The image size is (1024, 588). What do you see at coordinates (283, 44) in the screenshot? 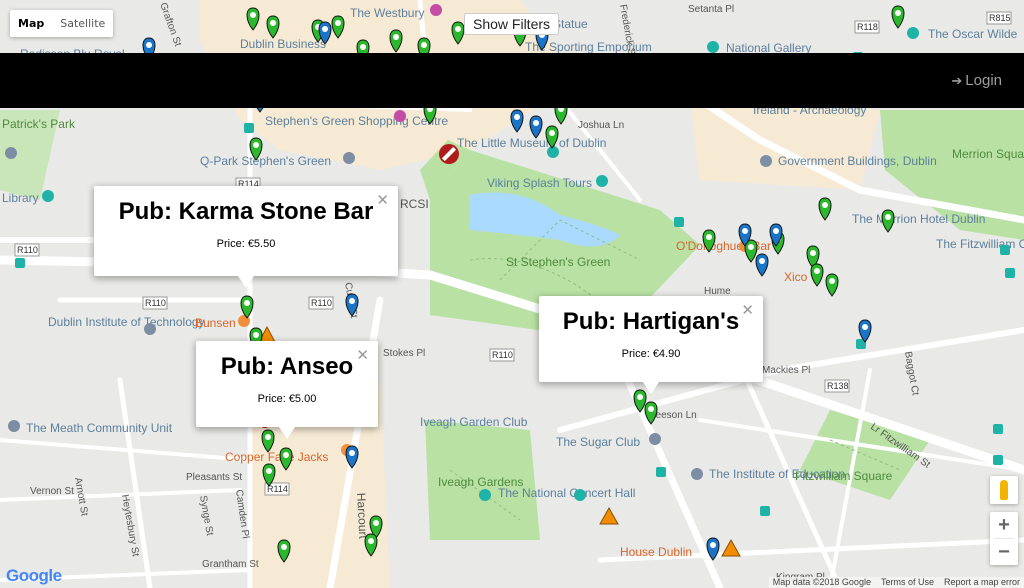
I see `map-label-dublin-business: Dublin Business` at bounding box center [283, 44].